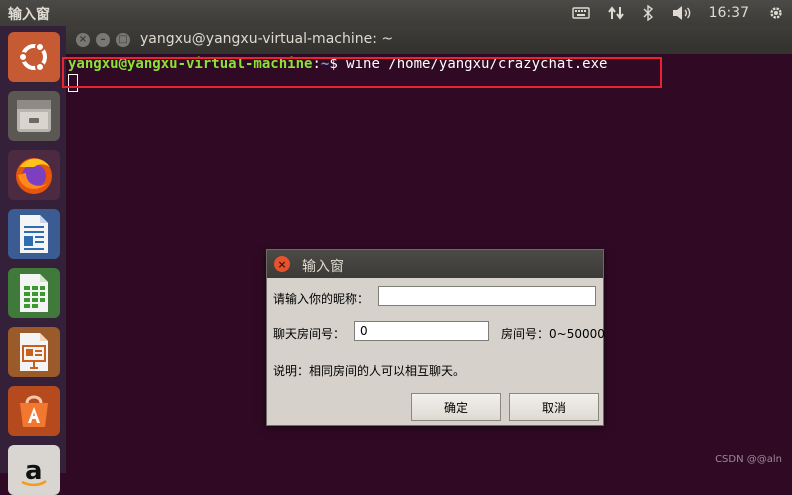 Image resolution: width=792 pixels, height=495 pixels. What do you see at coordinates (267, 39) in the screenshot?
I see `terminal-title: yangxu@yangxu-virtual-machine: ~` at bounding box center [267, 39].